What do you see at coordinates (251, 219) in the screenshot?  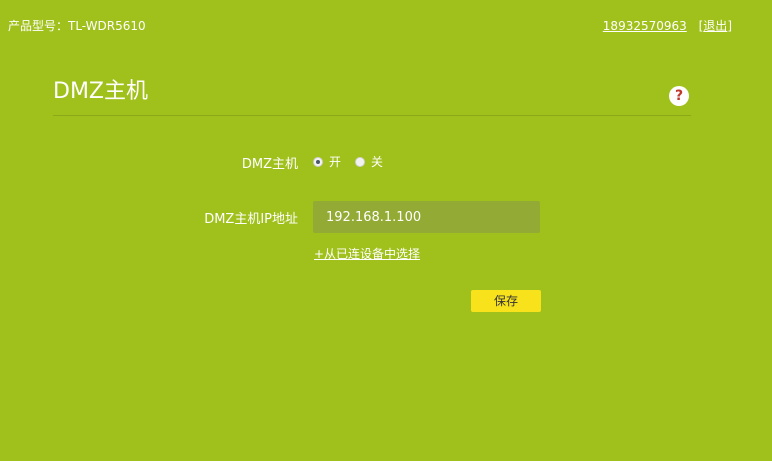 I see `dmz-ip-label: DMZ主机IP地址` at bounding box center [251, 219].